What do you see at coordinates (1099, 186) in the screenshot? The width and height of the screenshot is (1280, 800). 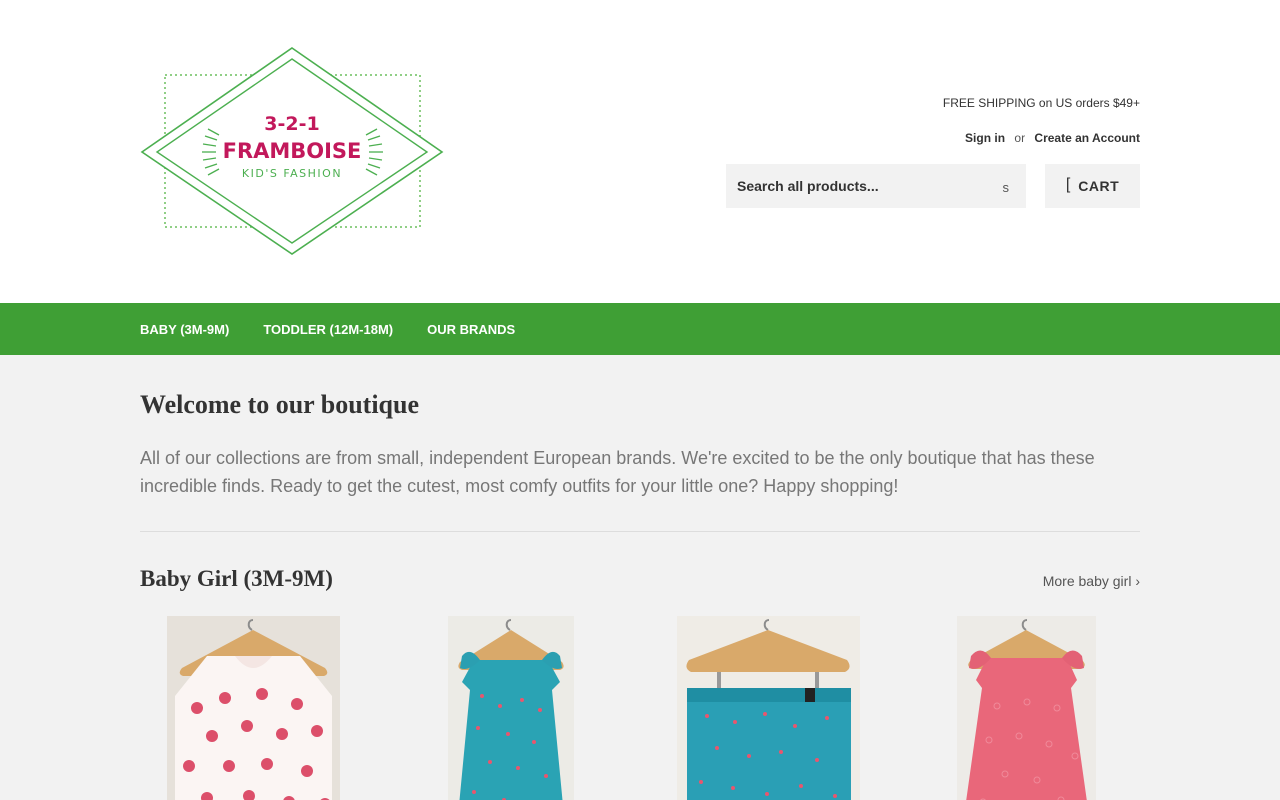 I see `cart-label: CART` at bounding box center [1099, 186].